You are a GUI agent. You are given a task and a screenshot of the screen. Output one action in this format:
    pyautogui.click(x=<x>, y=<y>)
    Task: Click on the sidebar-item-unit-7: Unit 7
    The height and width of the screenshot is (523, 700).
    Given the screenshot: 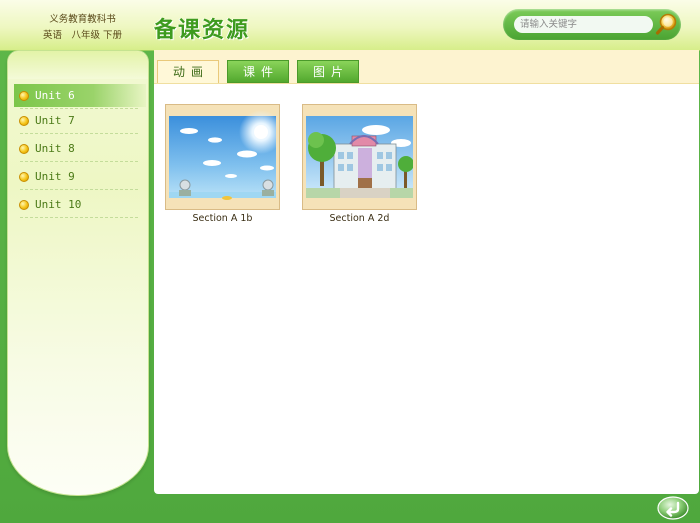 What is the action you would take?
    pyautogui.click(x=80, y=120)
    